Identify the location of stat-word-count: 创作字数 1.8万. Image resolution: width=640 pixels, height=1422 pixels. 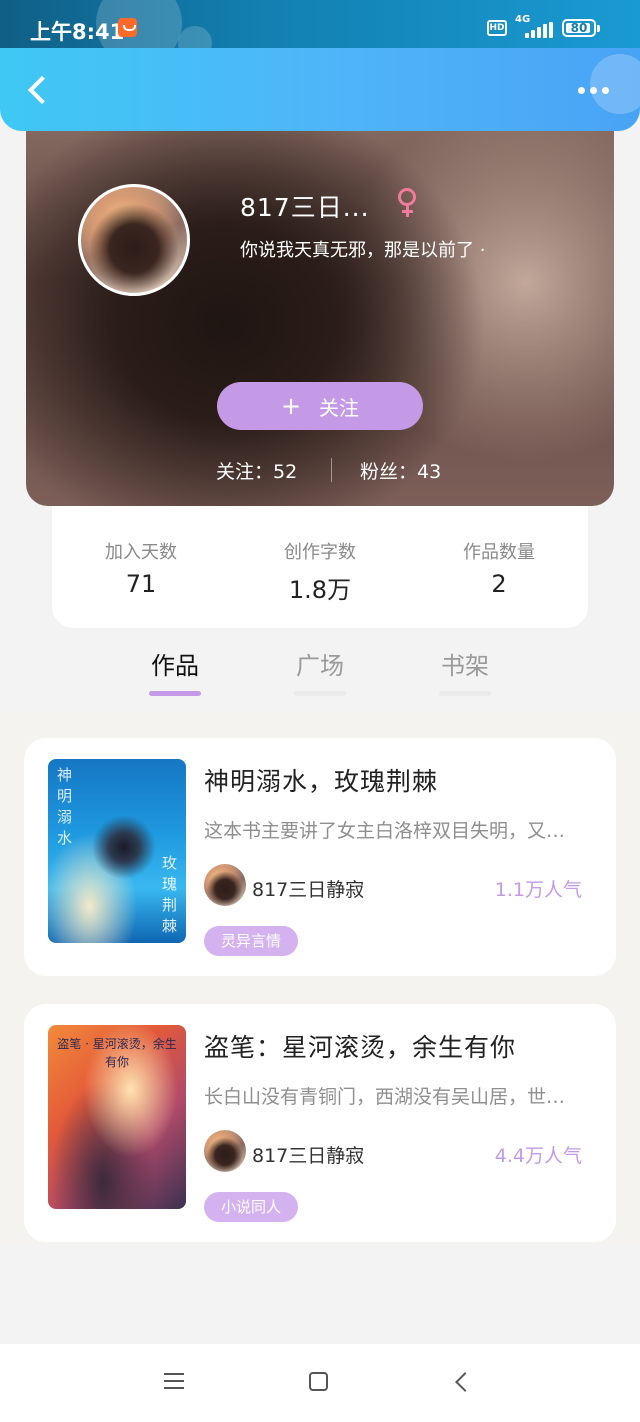
(320, 571).